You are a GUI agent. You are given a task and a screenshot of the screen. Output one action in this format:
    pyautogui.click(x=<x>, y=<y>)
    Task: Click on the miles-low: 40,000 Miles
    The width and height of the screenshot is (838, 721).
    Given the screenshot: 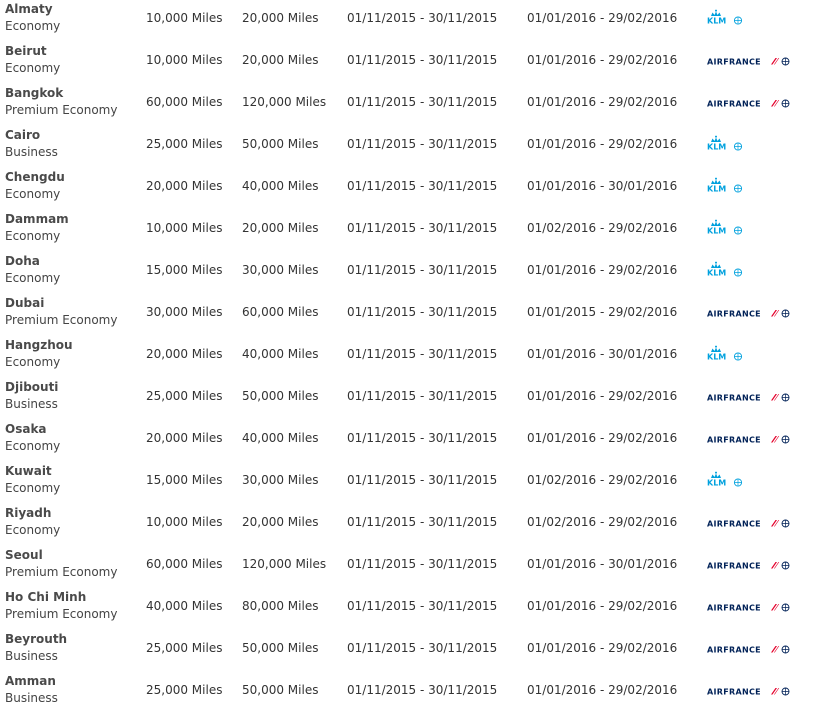 What is the action you would take?
    pyautogui.click(x=184, y=606)
    